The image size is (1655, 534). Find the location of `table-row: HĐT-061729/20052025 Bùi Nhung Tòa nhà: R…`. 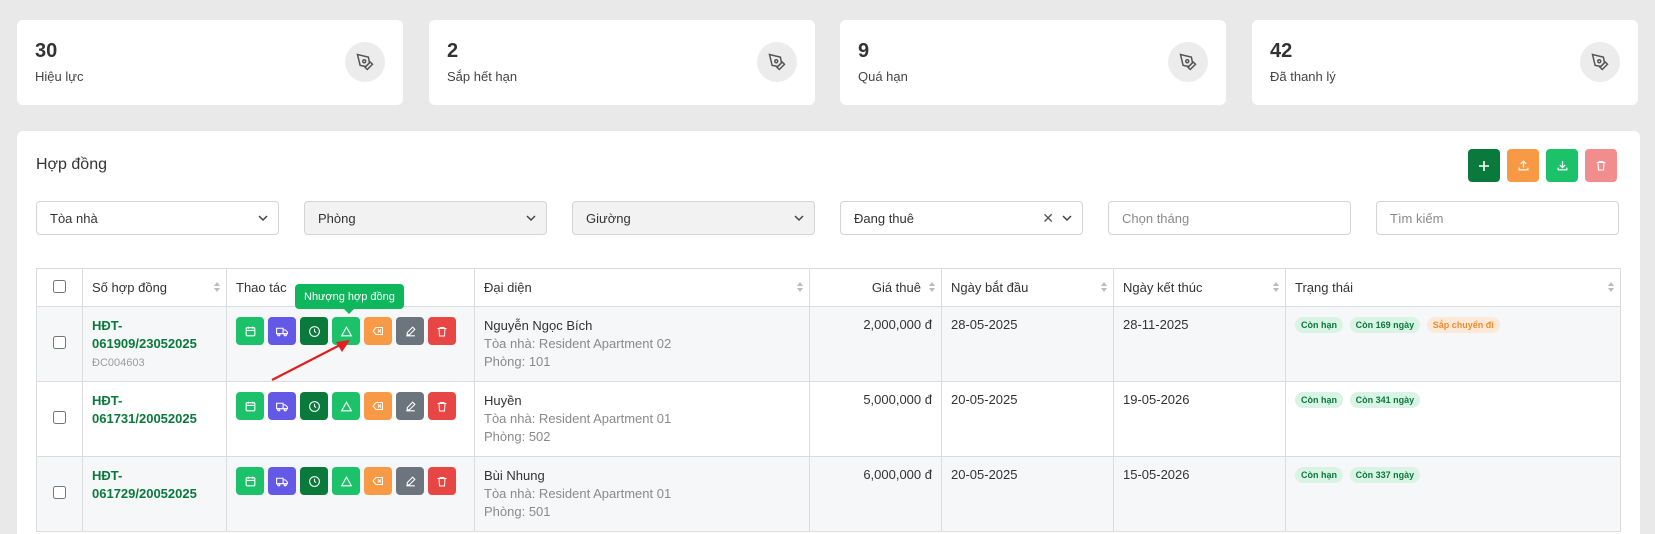

table-row: HĐT-061729/20052025 Bùi Nhung Tòa nhà: R… is located at coordinates (828, 494).